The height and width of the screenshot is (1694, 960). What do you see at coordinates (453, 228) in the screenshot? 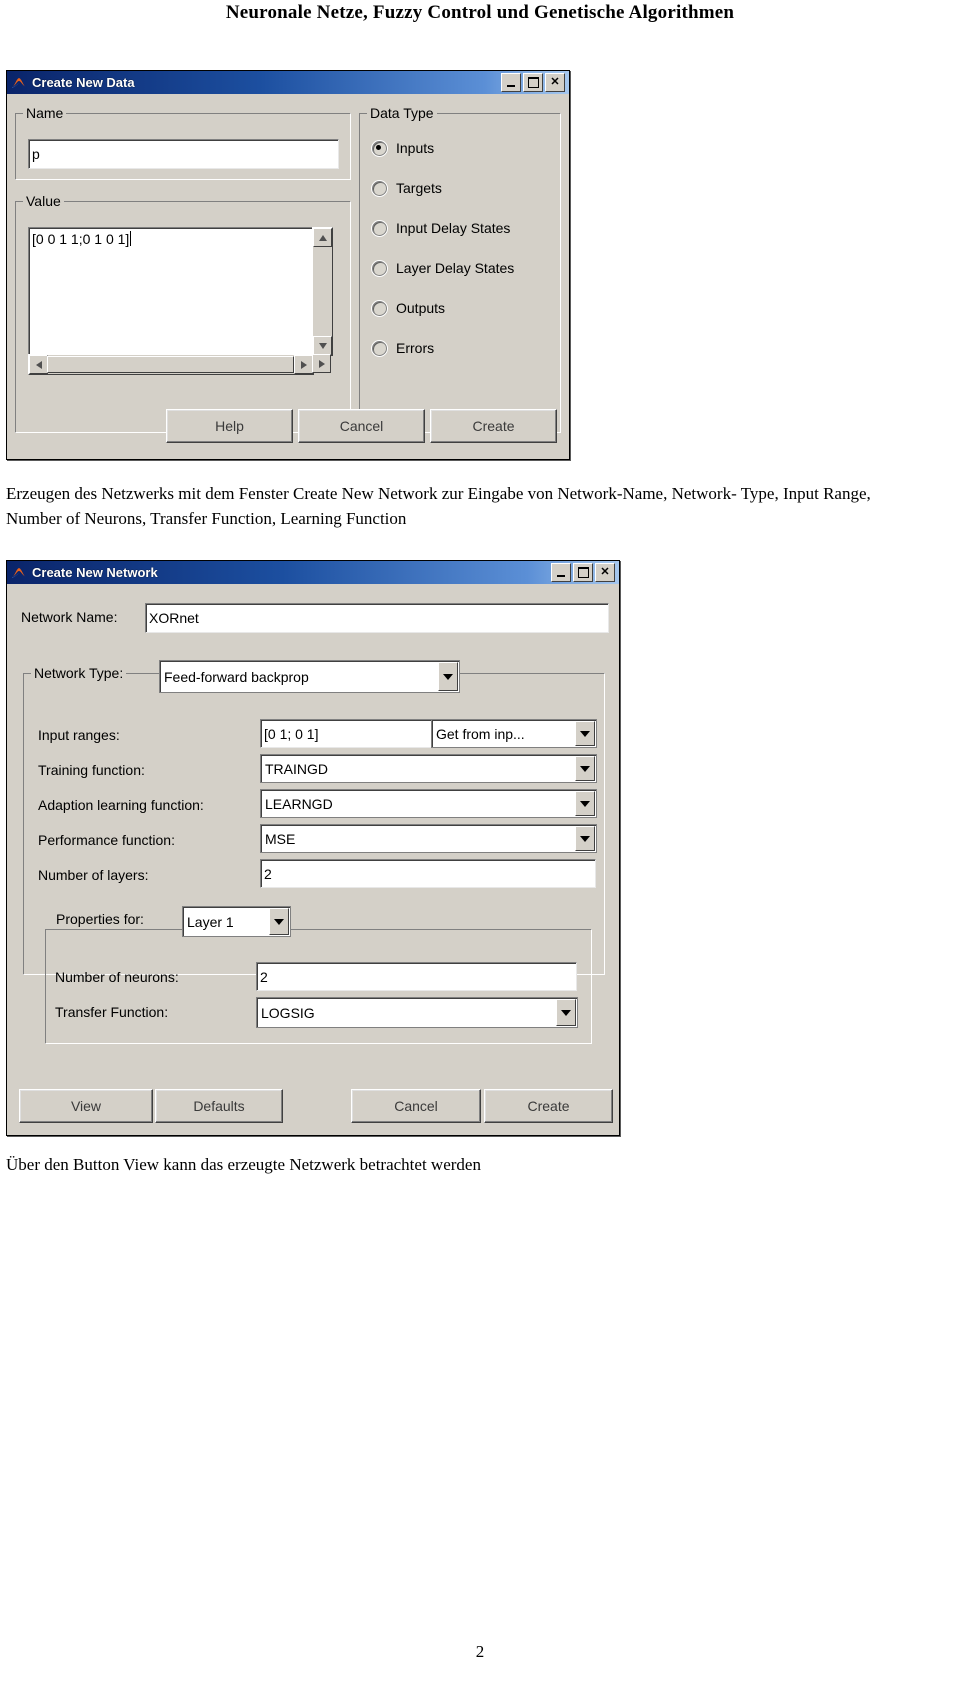
I see `radio-input-delay-states-label: Input Delay States` at bounding box center [453, 228].